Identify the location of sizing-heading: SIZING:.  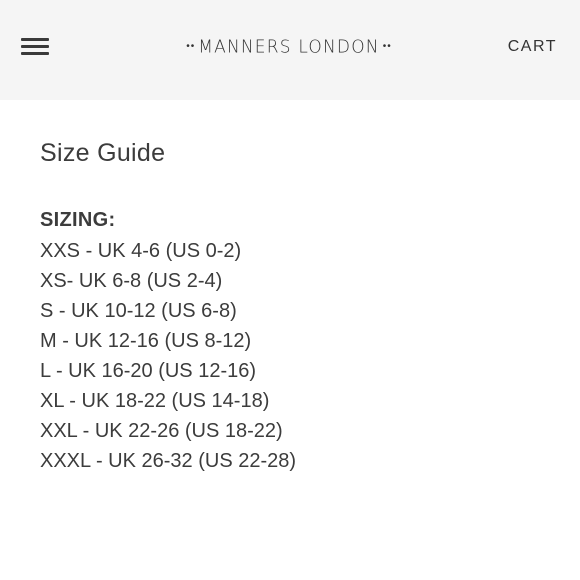
(78, 220).